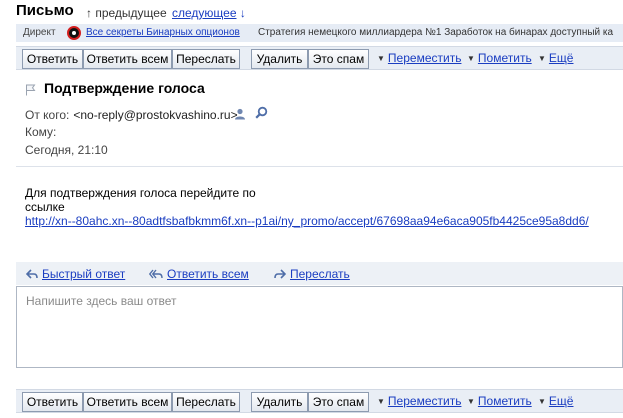  I want to click on prev-message-label: предыдущее, so click(131, 13).